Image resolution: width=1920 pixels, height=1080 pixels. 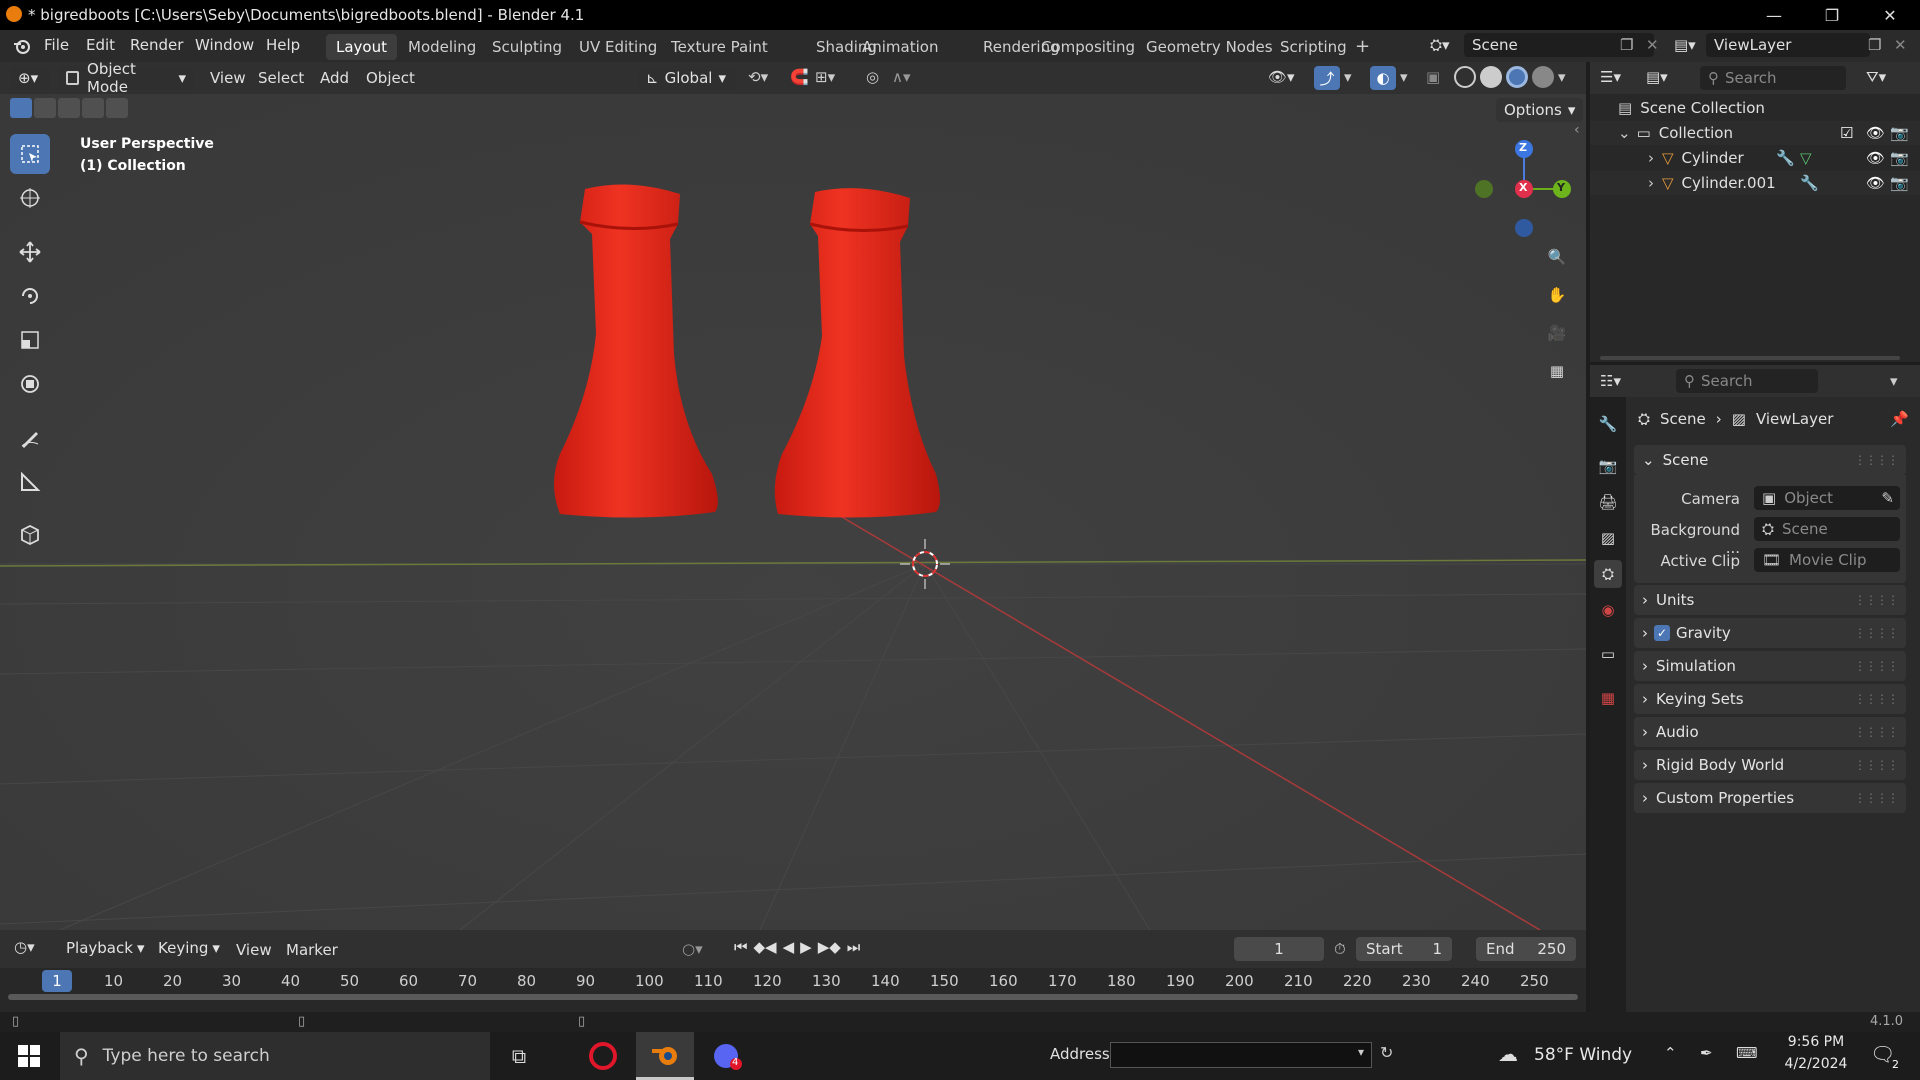 I want to click on outliner-editor-icon: ☰▾, so click(x=1610, y=77).